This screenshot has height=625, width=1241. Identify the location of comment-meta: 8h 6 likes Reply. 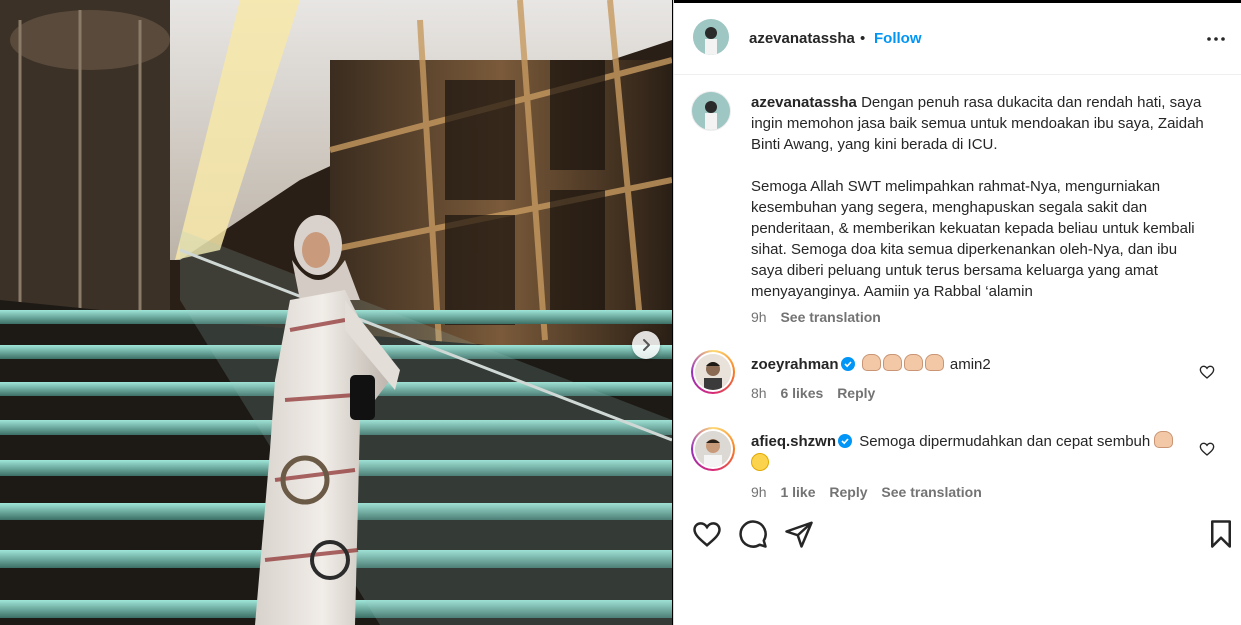
(818, 393).